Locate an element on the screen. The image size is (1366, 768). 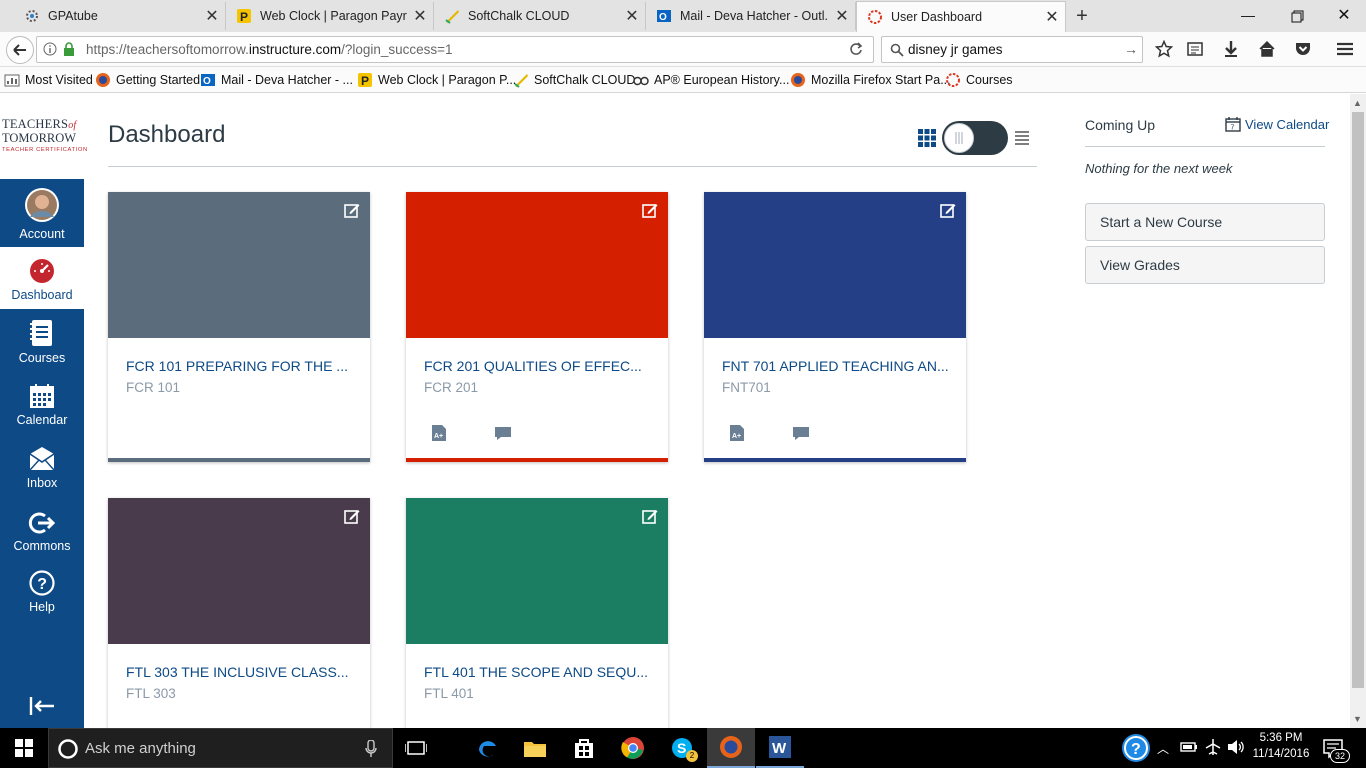
card-action-icons: A+ is located at coordinates (769, 433).